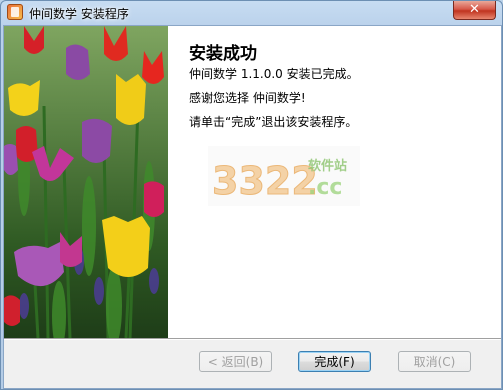 The image size is (503, 390). What do you see at coordinates (434, 361) in the screenshot?
I see `cancel-button: 取消(C)` at bounding box center [434, 361].